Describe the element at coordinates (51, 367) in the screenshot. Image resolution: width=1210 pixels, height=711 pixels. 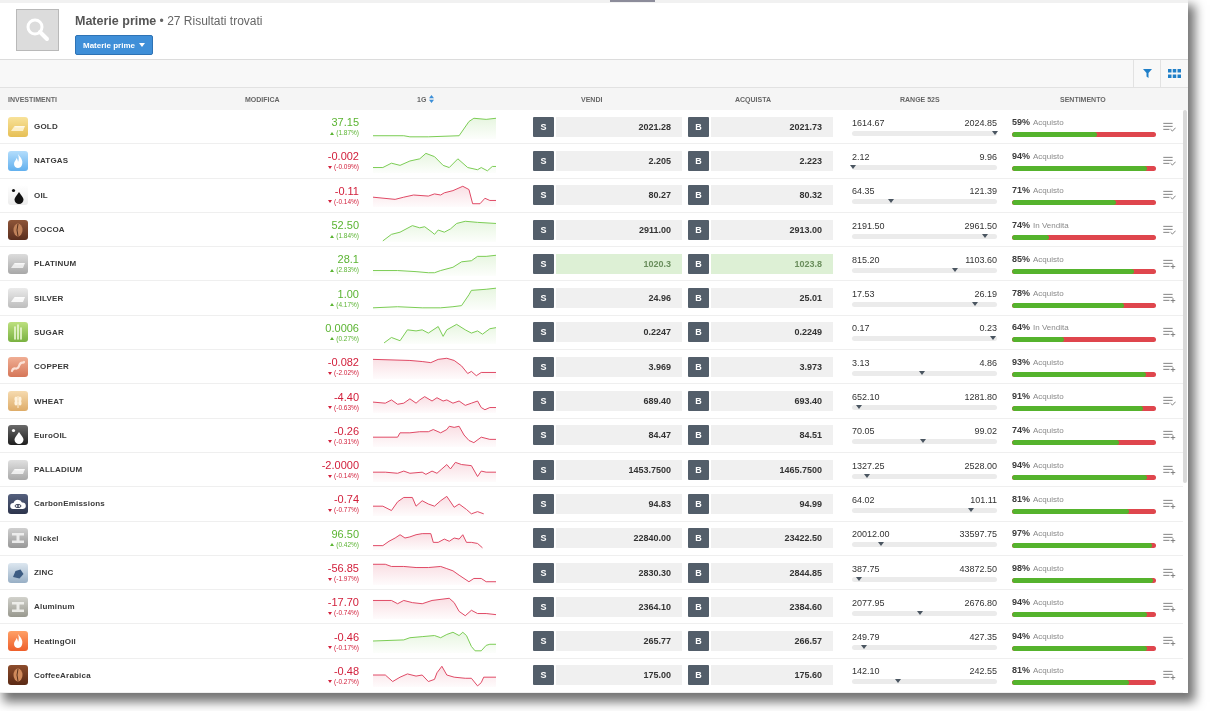
I see `asset-name: COPPER` at that location.